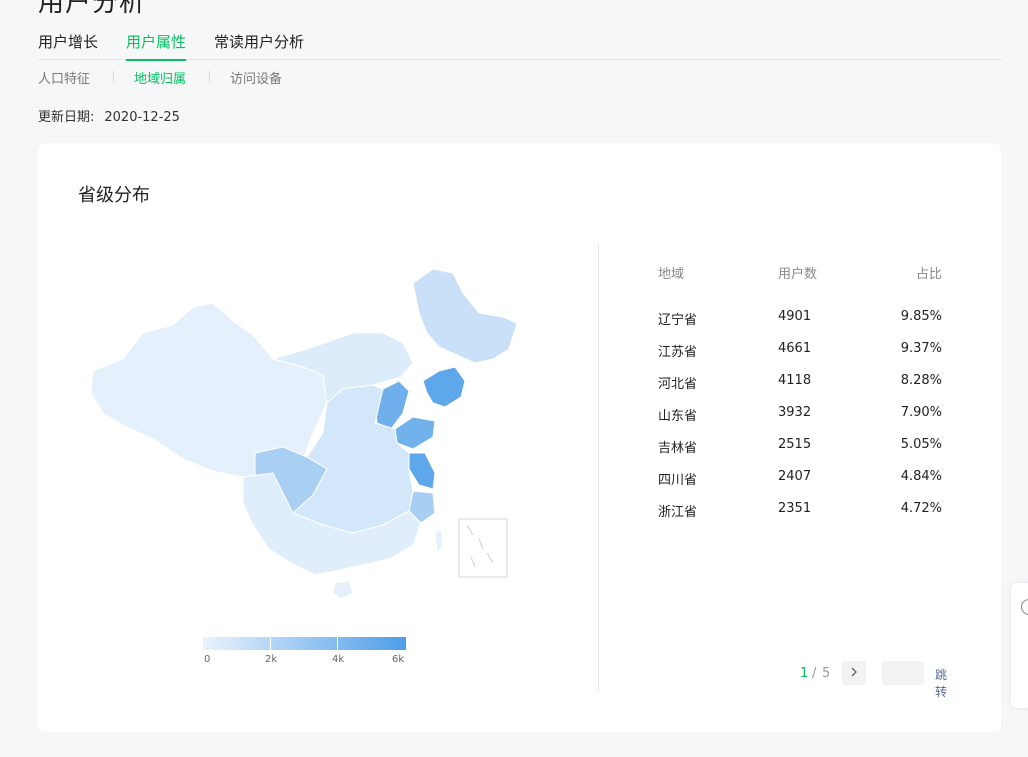 The height and width of the screenshot is (757, 1028). Describe the element at coordinates (160, 77) in the screenshot. I see `subtab-region: 地域归属` at that location.